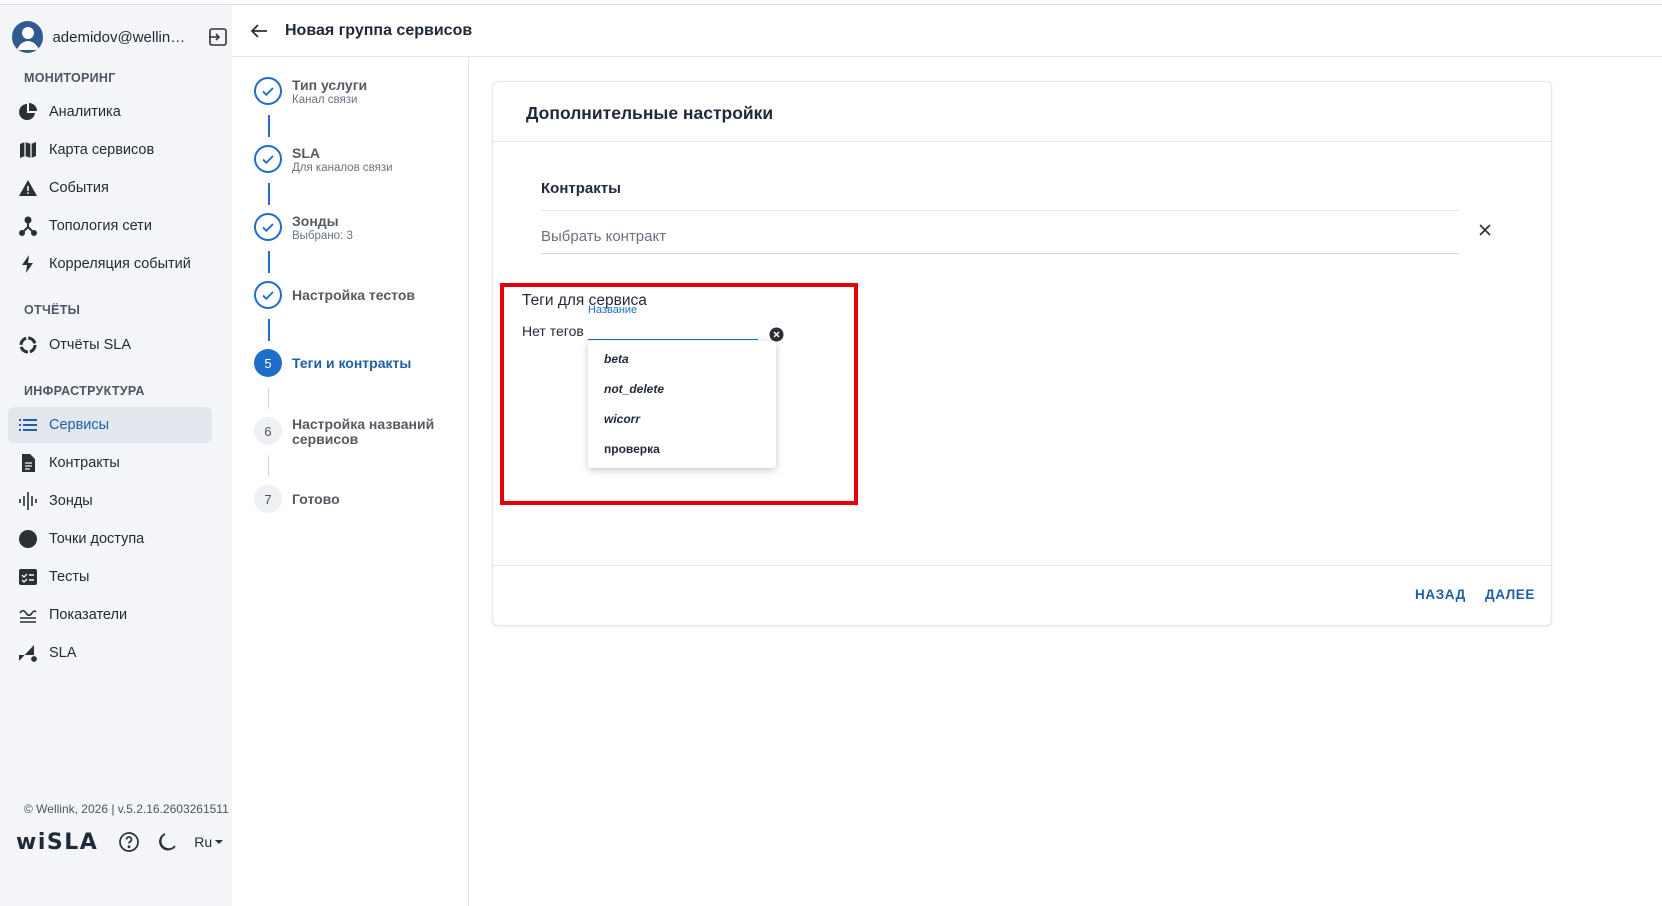  Describe the element at coordinates (268, 363) in the screenshot. I see `step-number: 5` at that location.